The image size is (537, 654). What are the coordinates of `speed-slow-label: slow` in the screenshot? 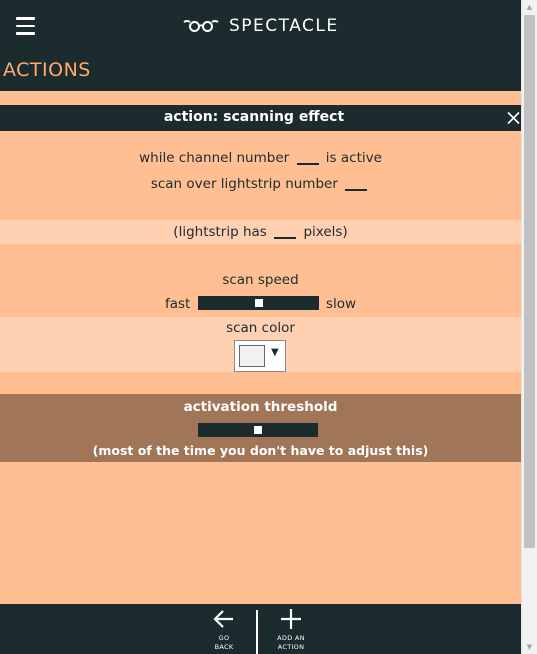 It's located at (341, 304).